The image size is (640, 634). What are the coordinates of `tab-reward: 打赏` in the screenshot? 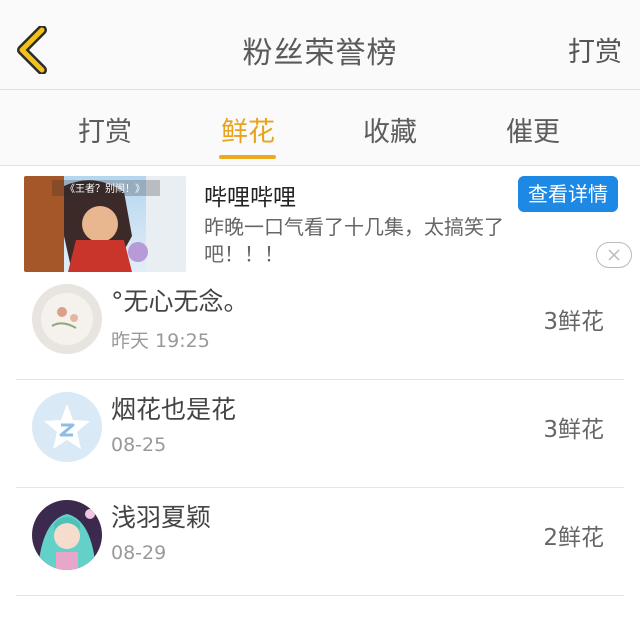 It's located at (105, 129).